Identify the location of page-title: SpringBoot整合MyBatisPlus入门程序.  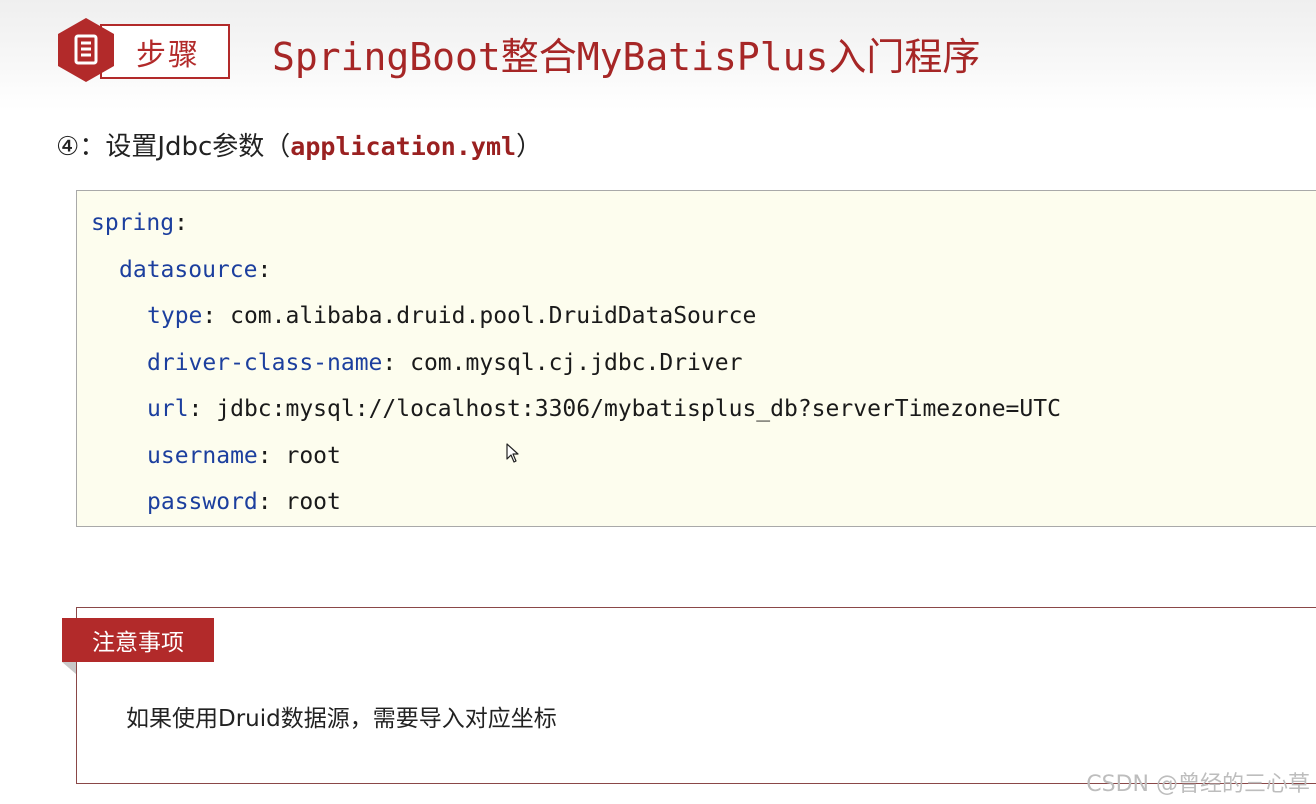
(626, 57).